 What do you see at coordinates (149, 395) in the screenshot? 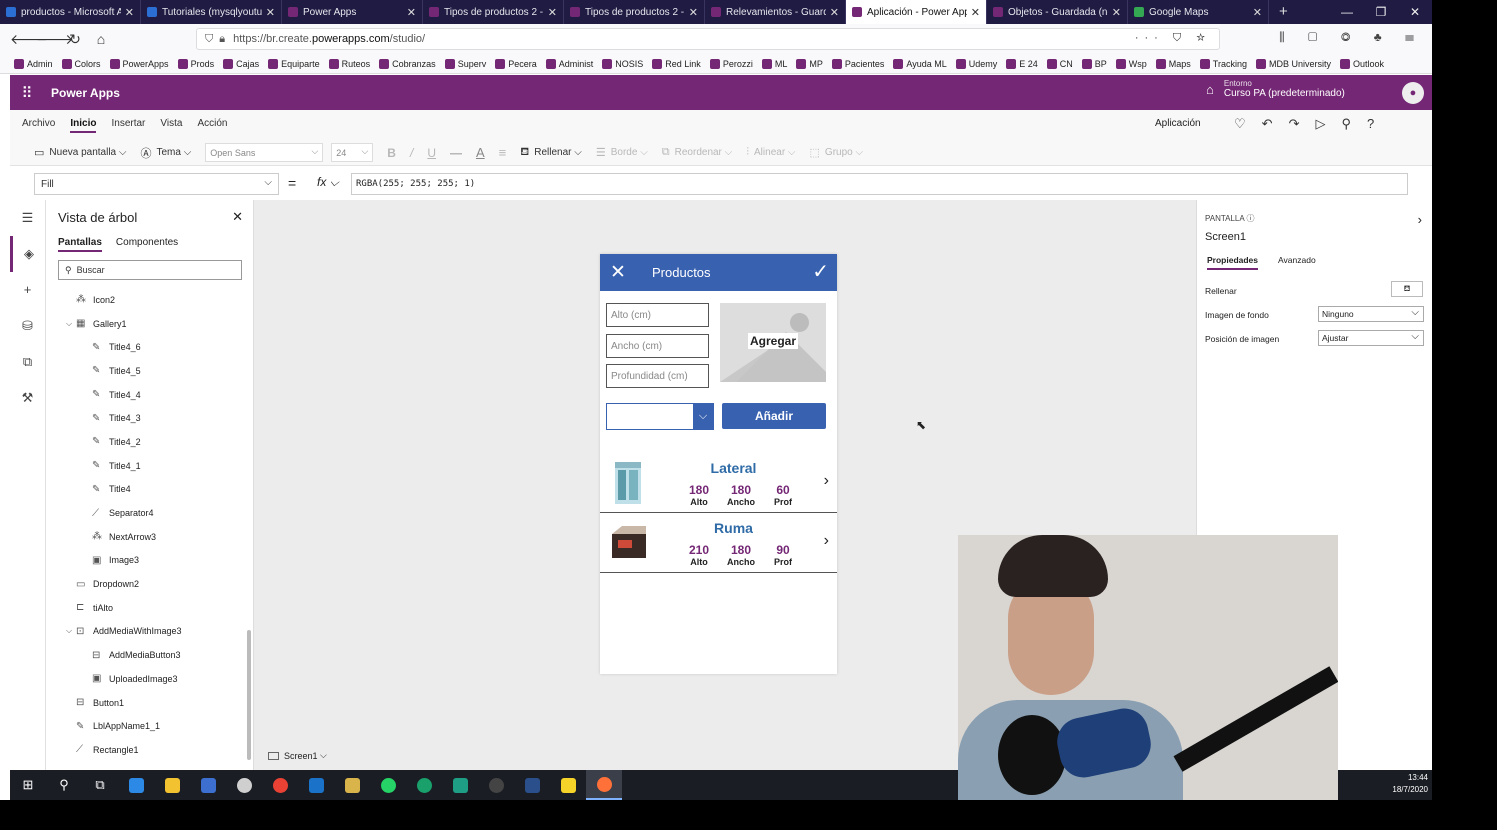
I see `tree-node: ✎ Title4_4` at bounding box center [149, 395].